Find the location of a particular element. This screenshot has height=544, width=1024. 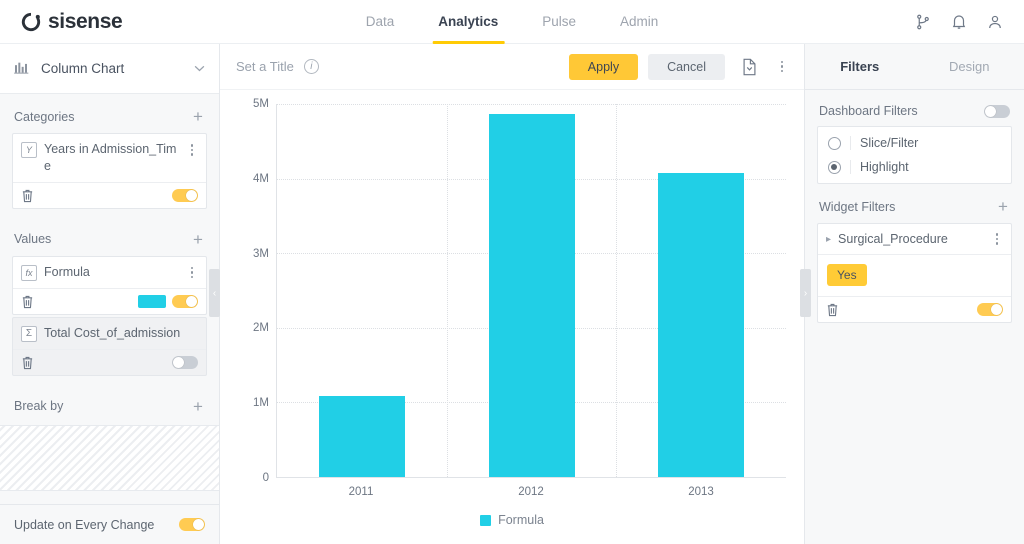

tab-design: Design is located at coordinates (969, 66).